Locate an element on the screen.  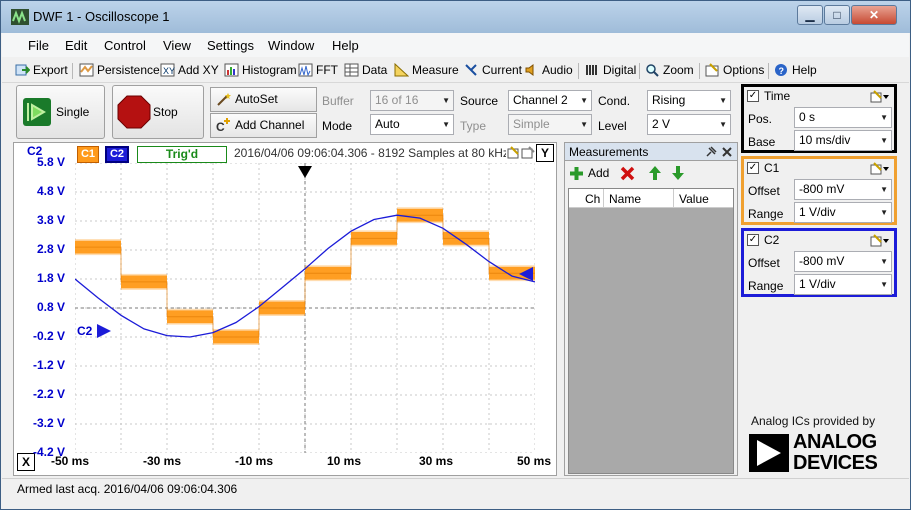
histogram-label: Histogram is located at coordinates (269, 70).